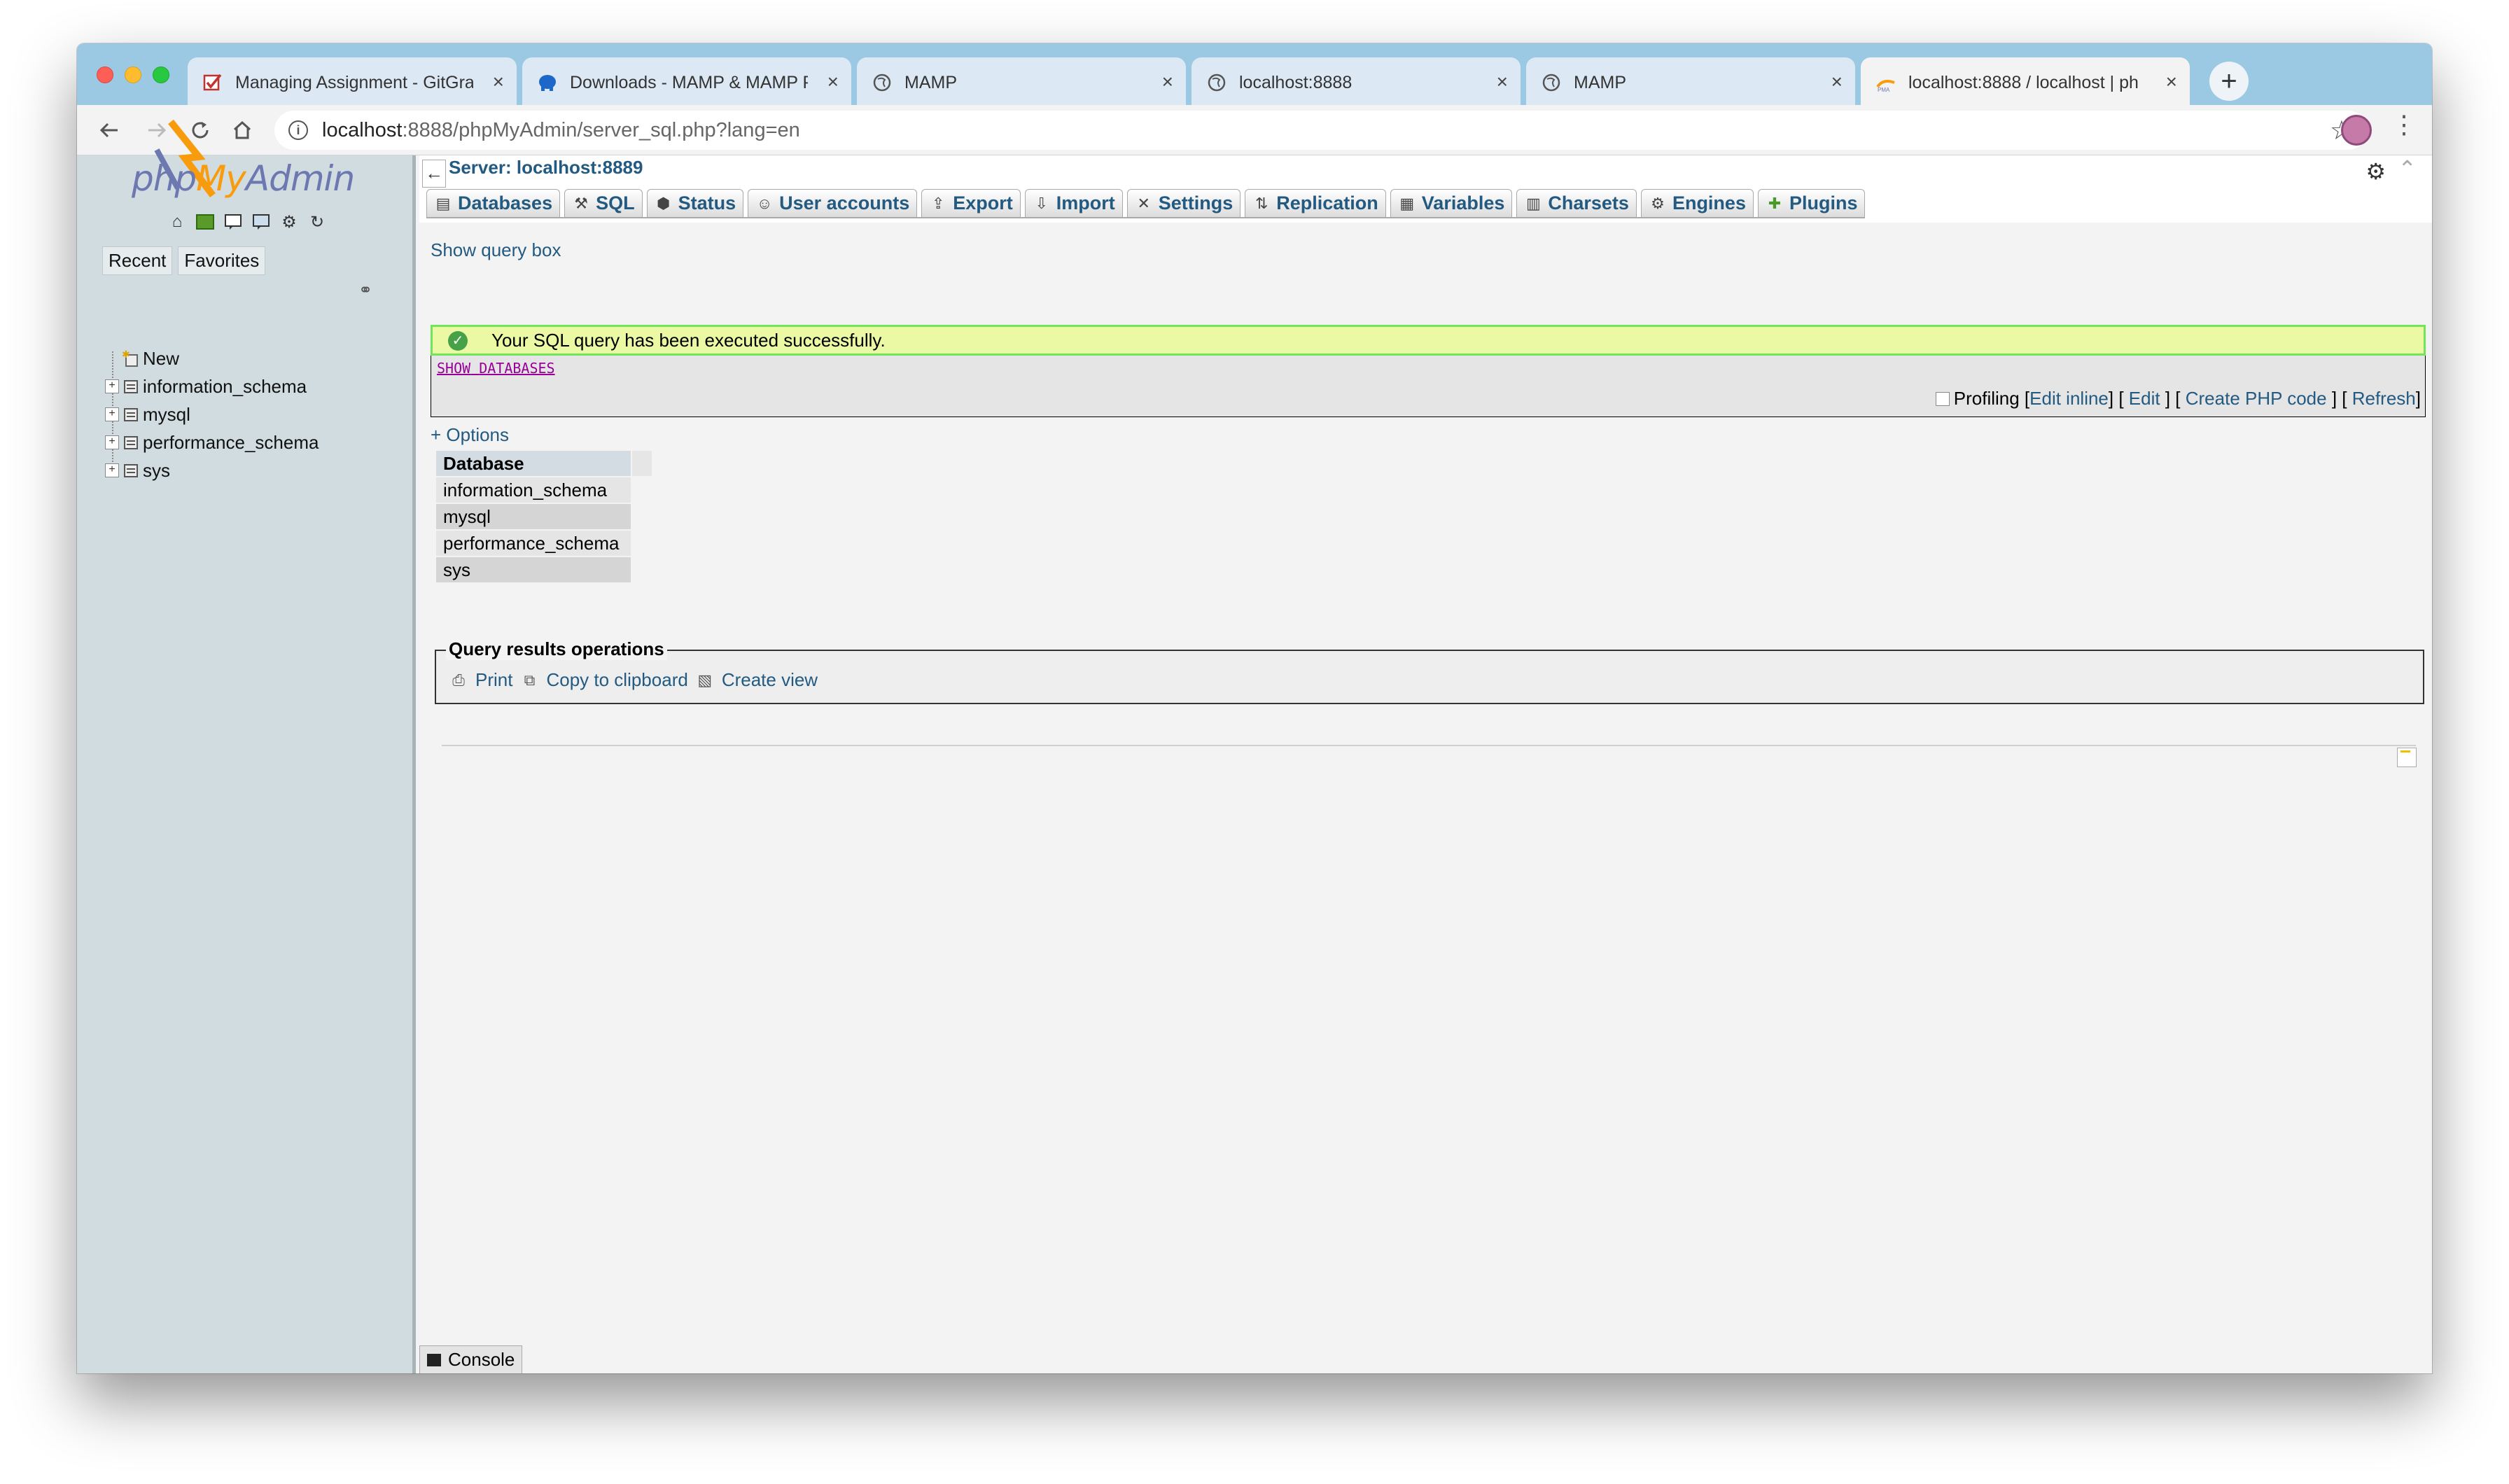 The height and width of the screenshot is (1484, 2509). Describe the element at coordinates (234, 221) in the screenshot. I see `query-window-icon` at that location.